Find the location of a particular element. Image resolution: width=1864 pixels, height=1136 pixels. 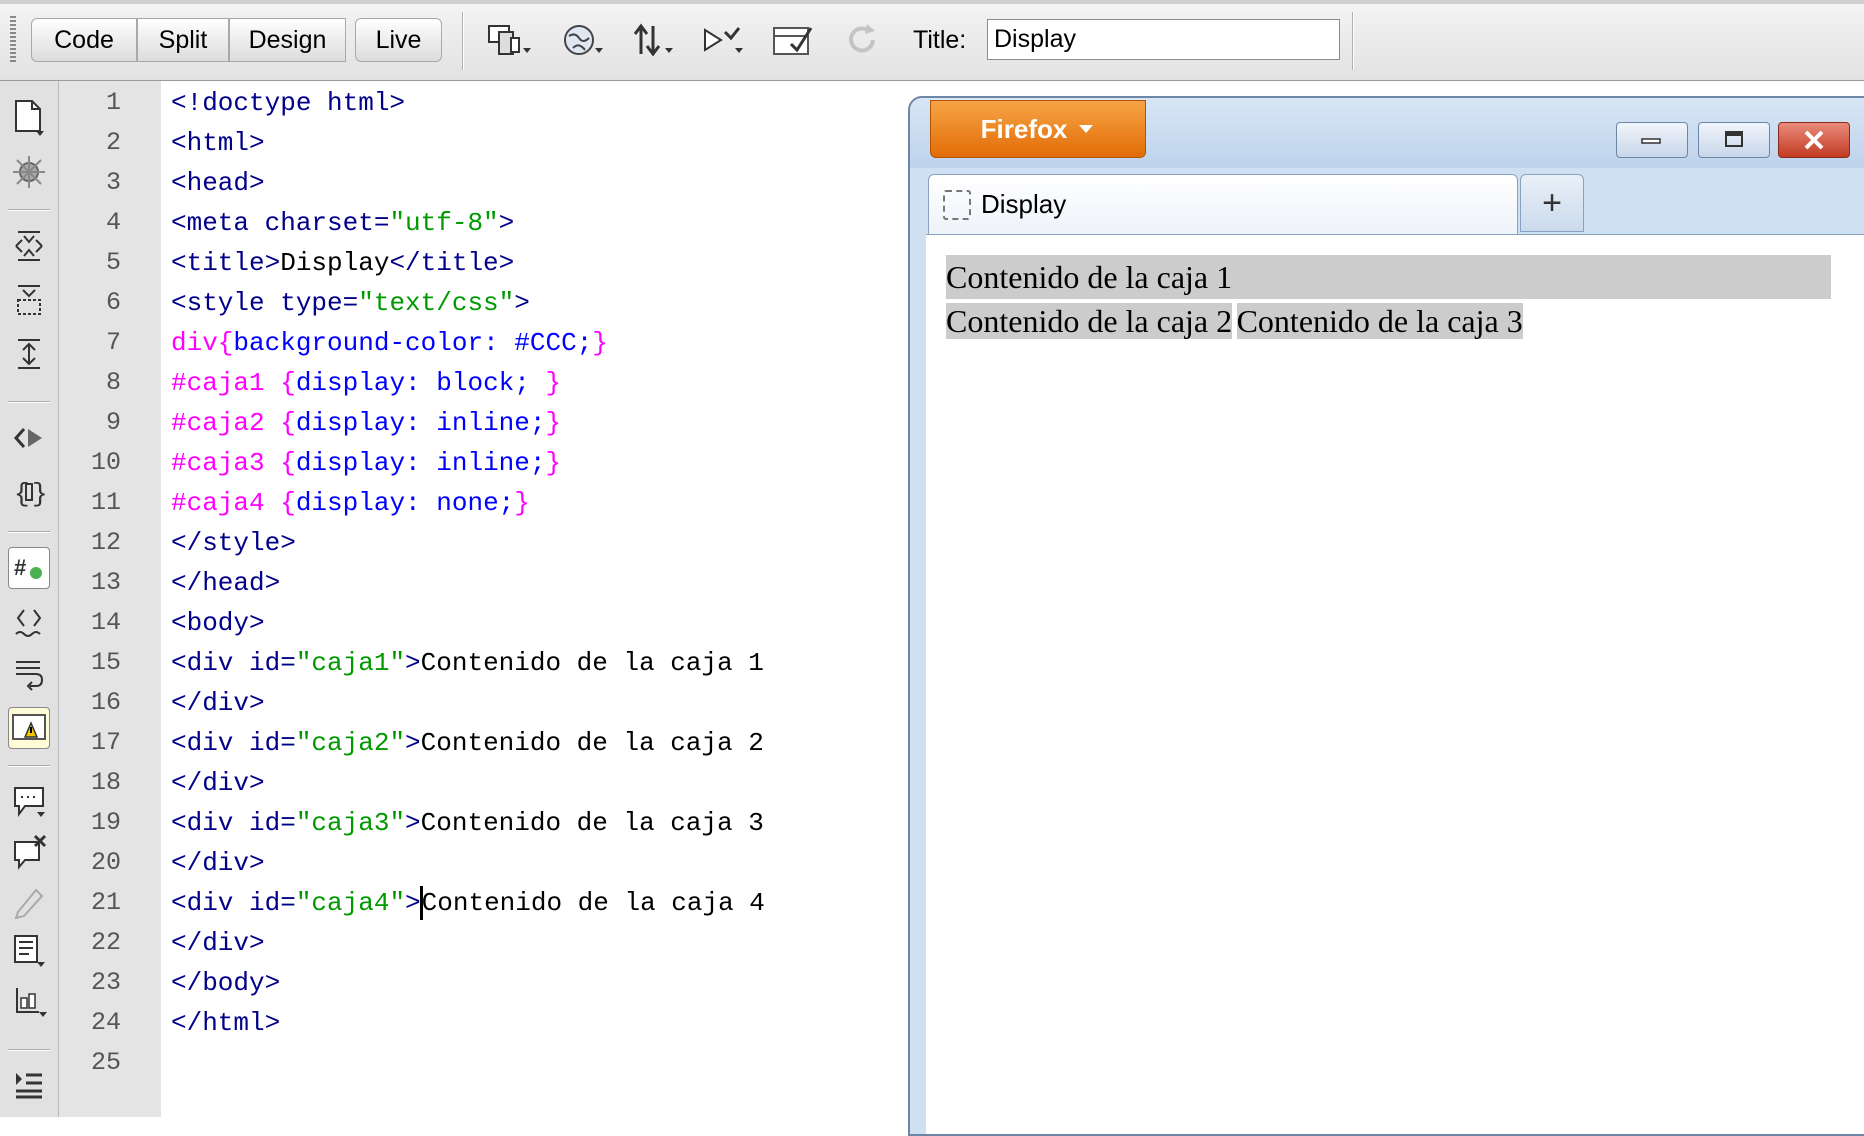

line-numbers-icon: # is located at coordinates (29, 568).